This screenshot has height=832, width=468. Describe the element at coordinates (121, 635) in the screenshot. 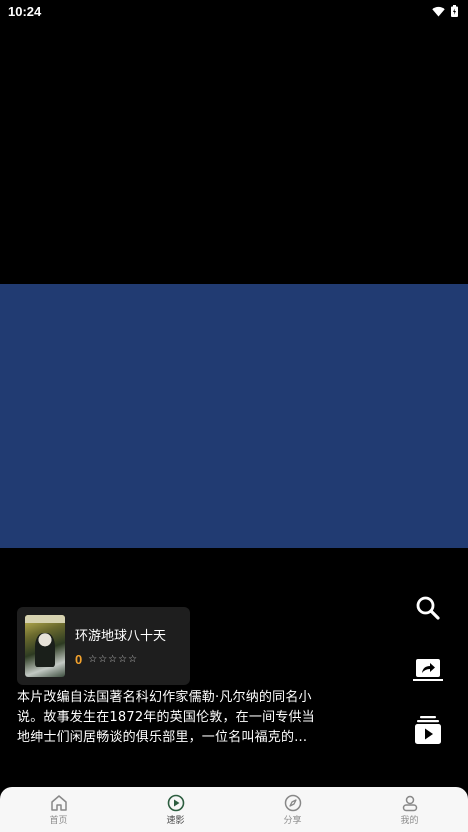

I see `movie-title: 环游地球八十天` at that location.